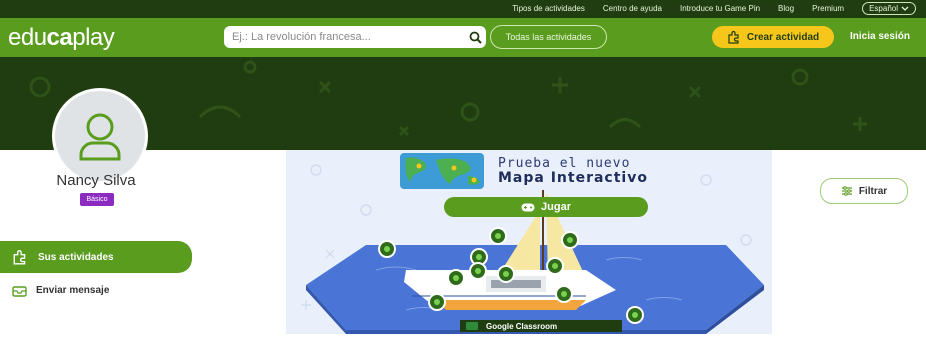 The image size is (926, 349). Describe the element at coordinates (556, 207) in the screenshot. I see `play-label: Jugar` at that location.